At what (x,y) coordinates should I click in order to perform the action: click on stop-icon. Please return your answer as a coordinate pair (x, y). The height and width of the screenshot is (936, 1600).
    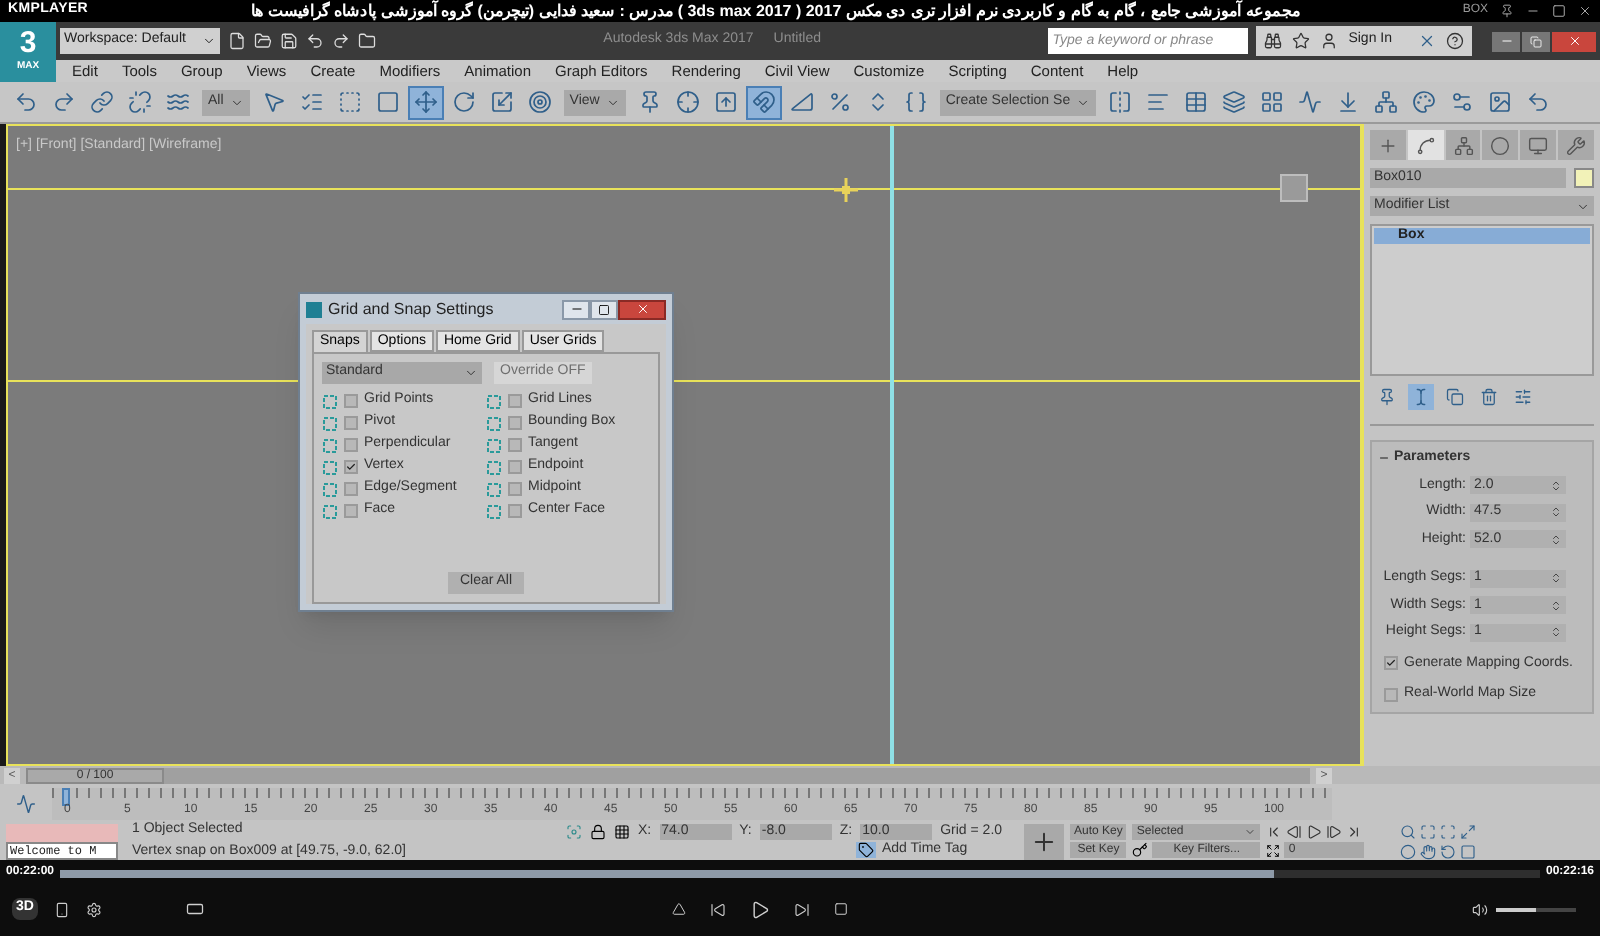
    Looking at the image, I should click on (841, 909).